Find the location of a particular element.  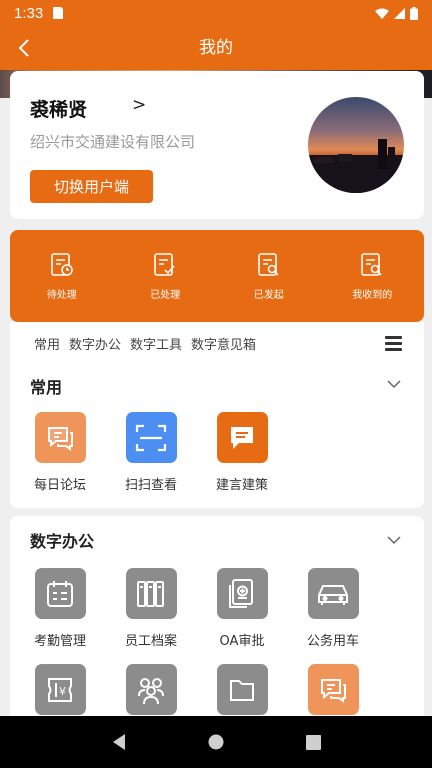

company-name: 绍兴市交通建设有限公司 is located at coordinates (113, 142).